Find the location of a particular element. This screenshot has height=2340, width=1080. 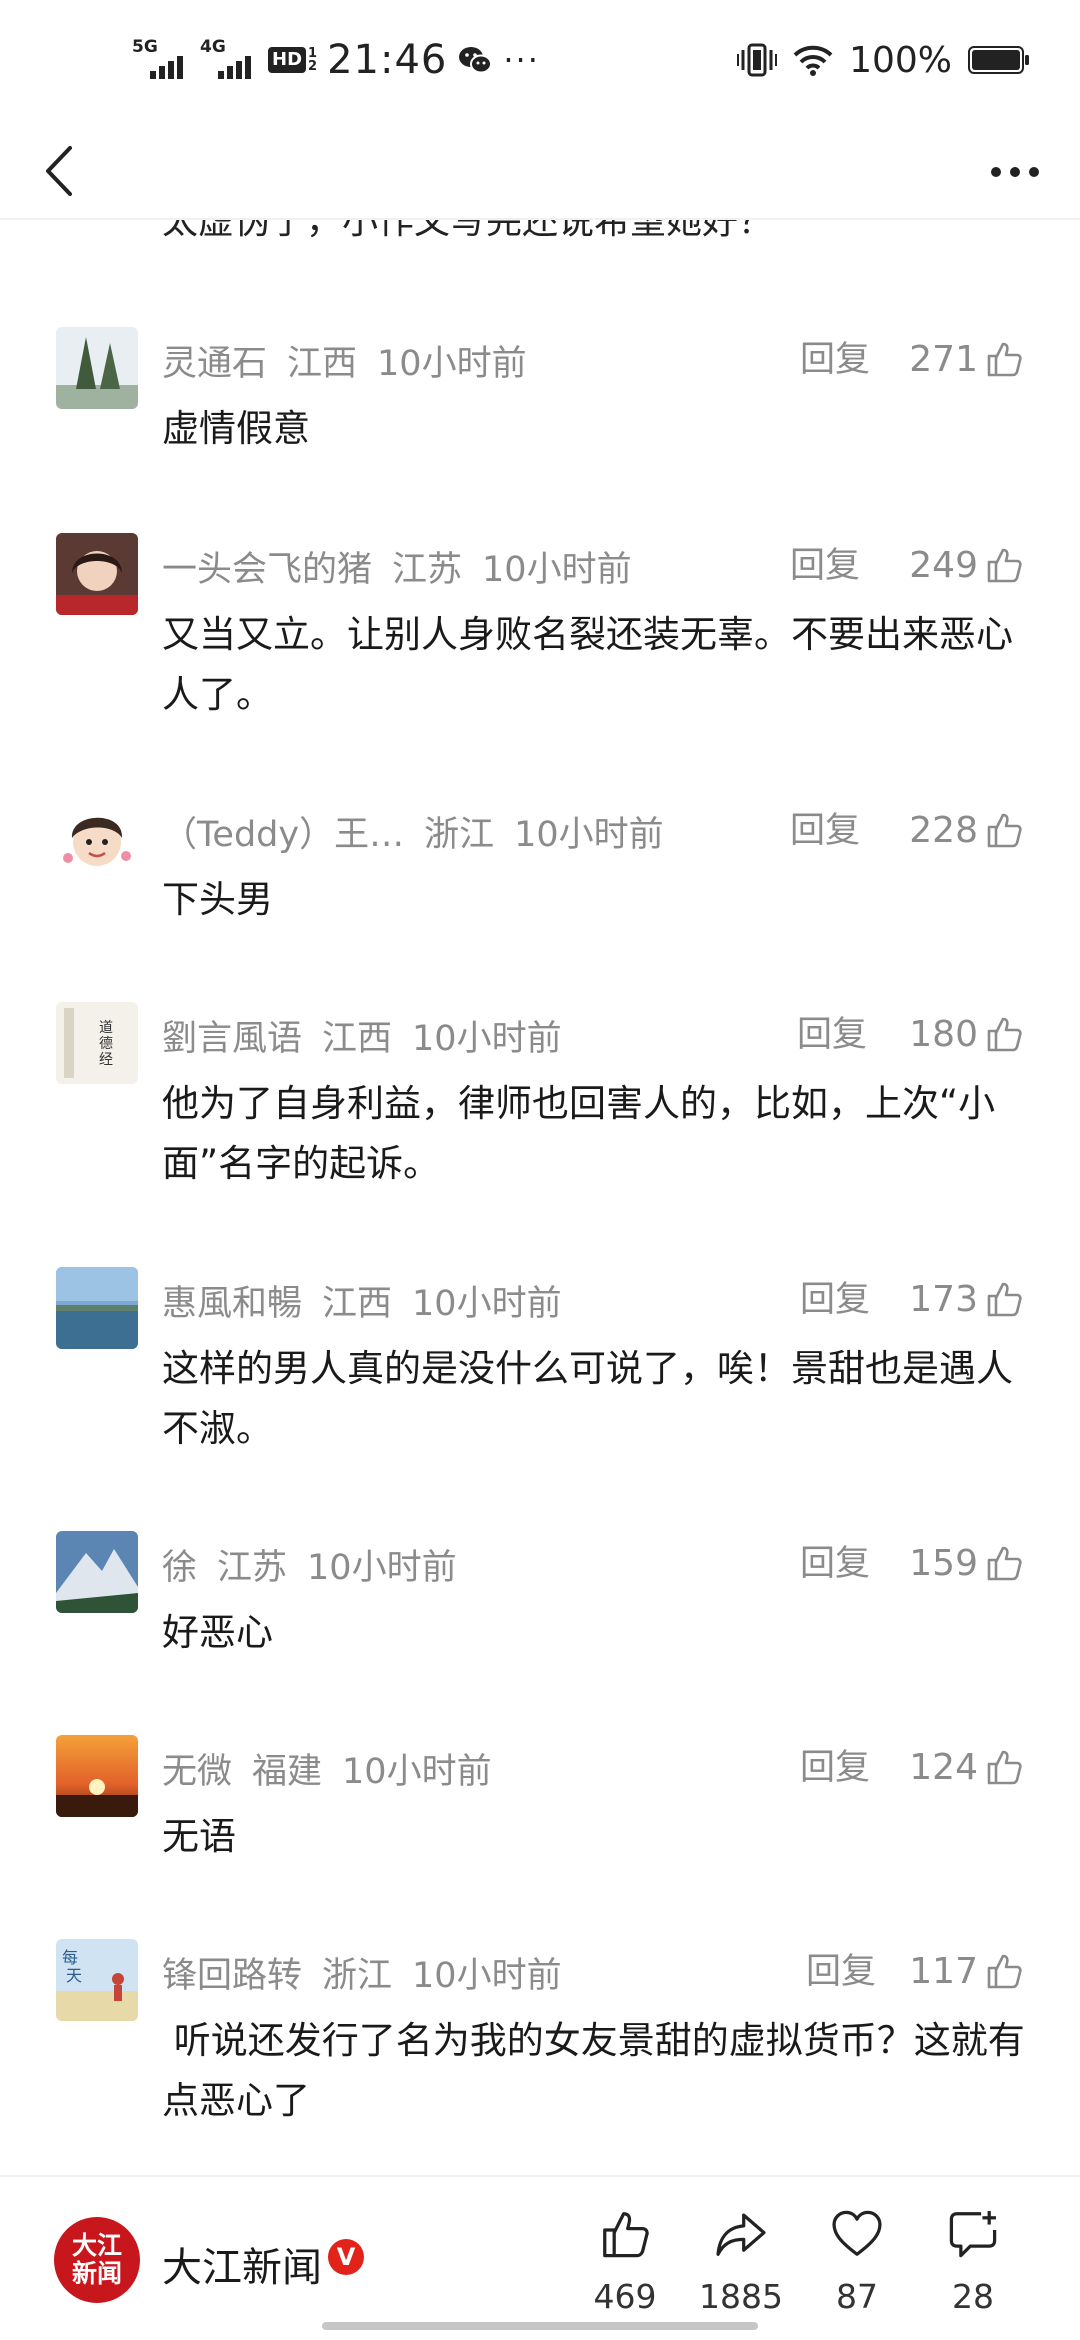

like-button: 117 is located at coordinates (966, 1971).